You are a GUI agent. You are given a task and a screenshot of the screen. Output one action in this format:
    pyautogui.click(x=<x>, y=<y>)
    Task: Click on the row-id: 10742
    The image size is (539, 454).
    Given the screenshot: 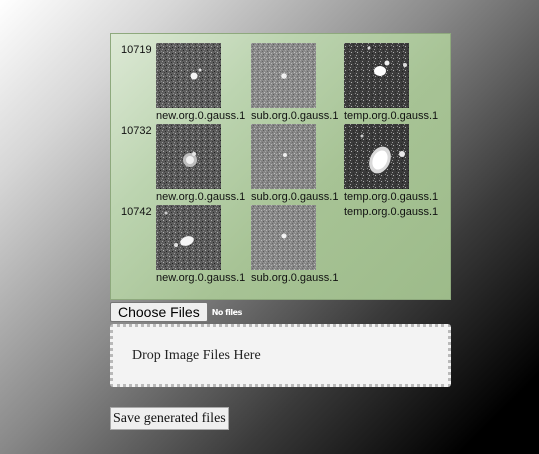 What is the action you would take?
    pyautogui.click(x=136, y=212)
    